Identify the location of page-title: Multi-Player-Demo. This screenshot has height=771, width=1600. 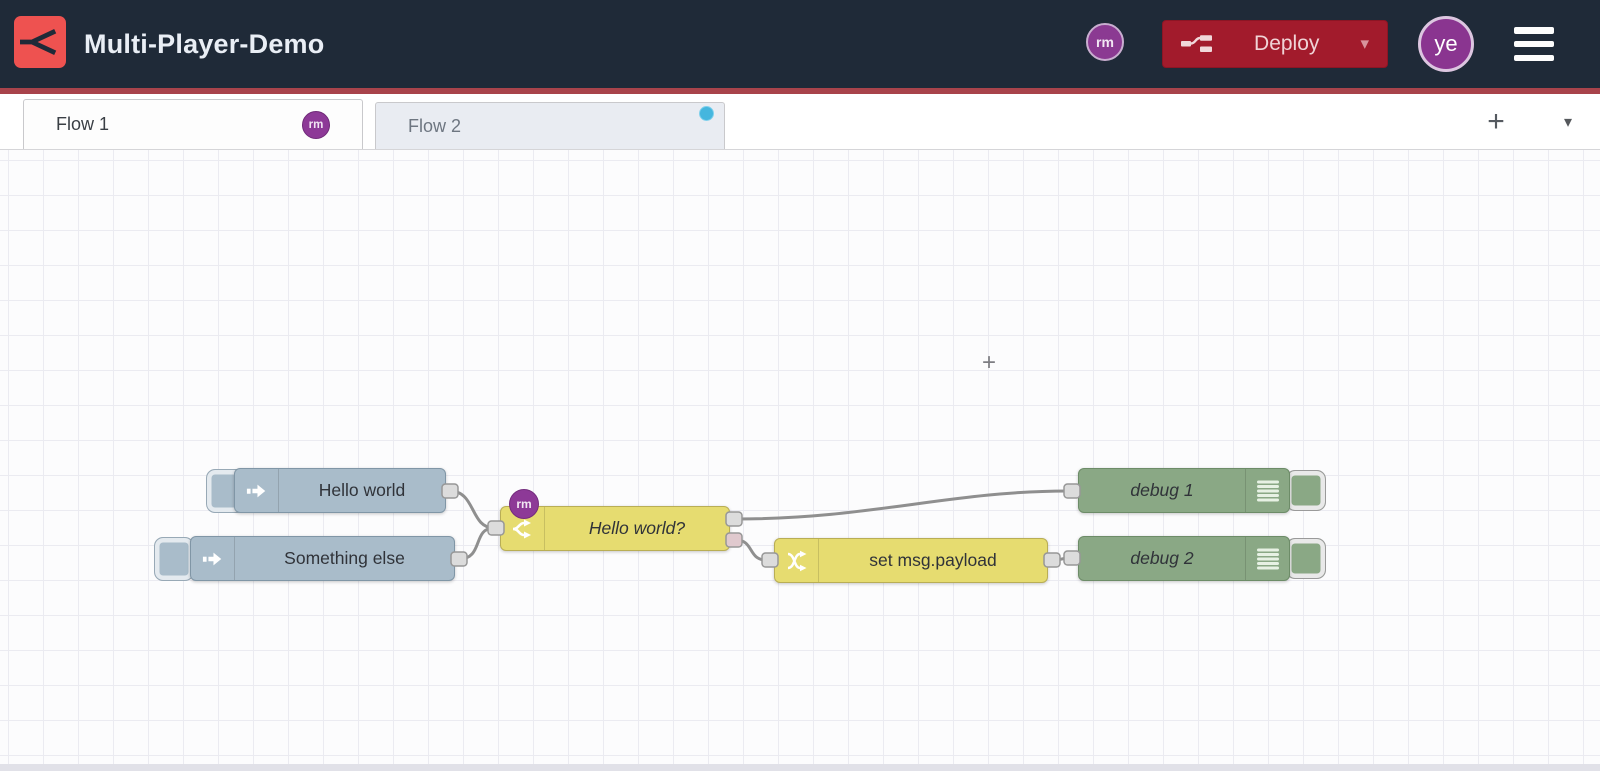
(204, 43).